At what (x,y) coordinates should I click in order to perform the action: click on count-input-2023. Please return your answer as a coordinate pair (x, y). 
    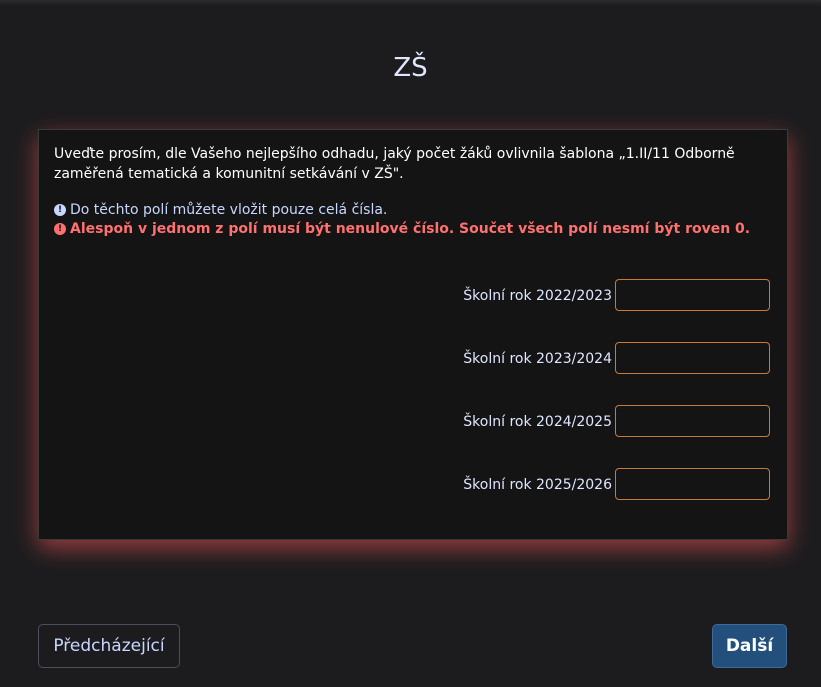
    Looking at the image, I should click on (692, 358).